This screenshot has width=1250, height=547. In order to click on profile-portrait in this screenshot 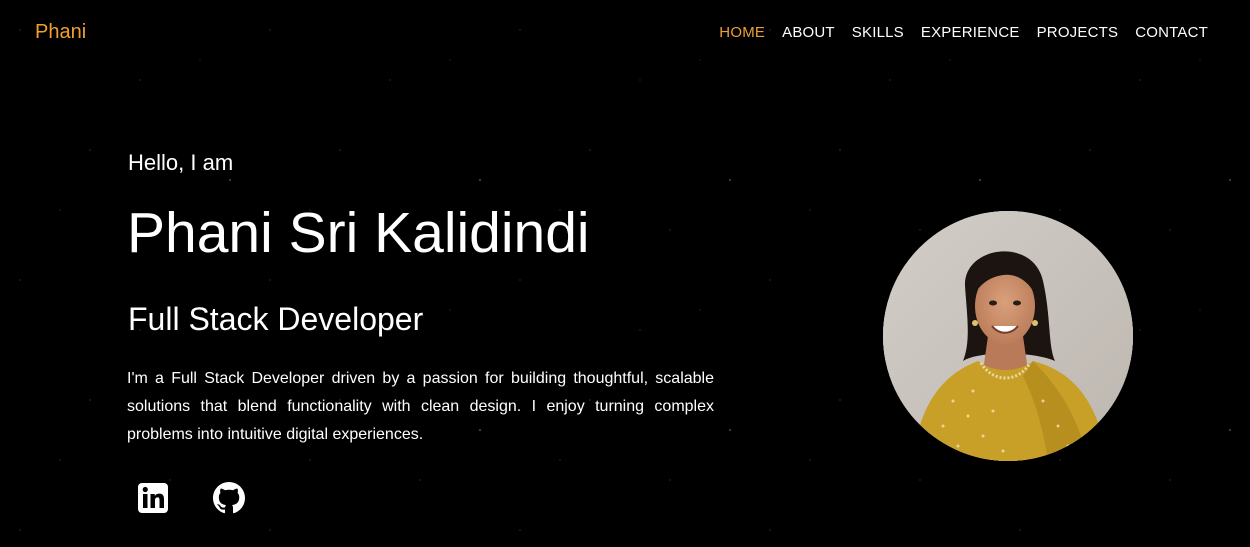, I will do `click(1008, 336)`.